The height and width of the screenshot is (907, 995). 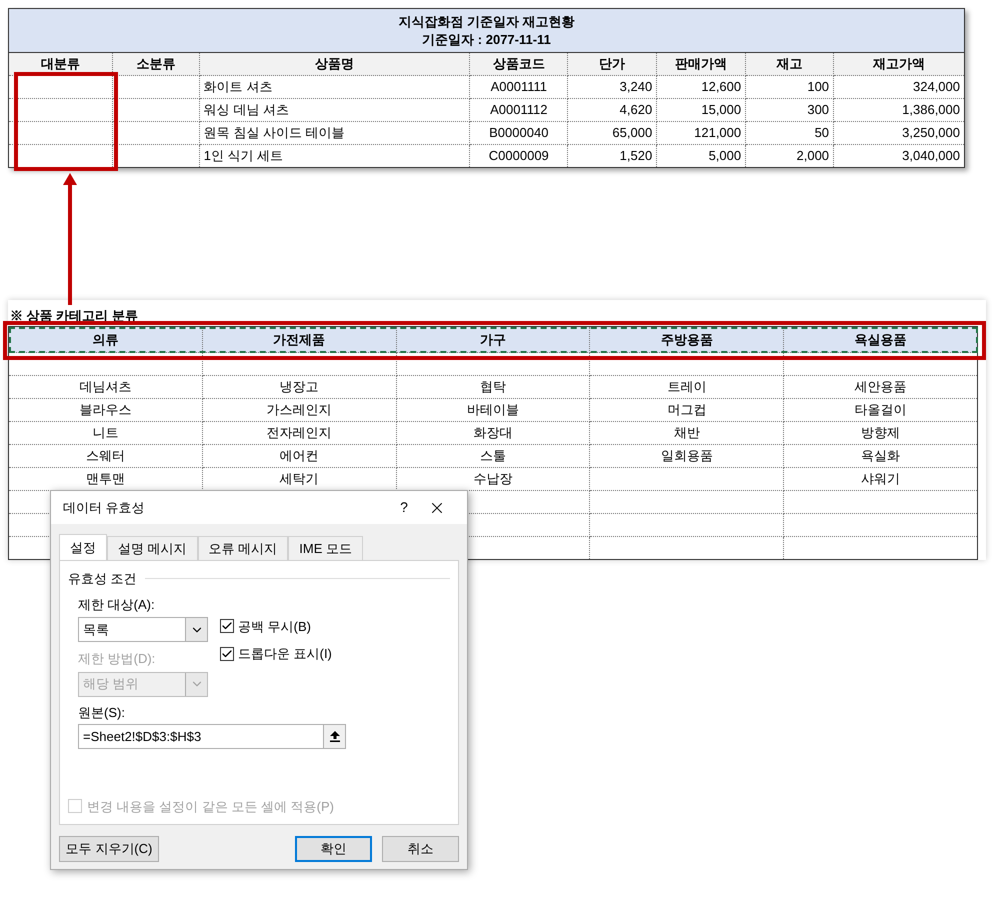 What do you see at coordinates (105, 456) in the screenshot?
I see `table-cell: 스웨터` at bounding box center [105, 456].